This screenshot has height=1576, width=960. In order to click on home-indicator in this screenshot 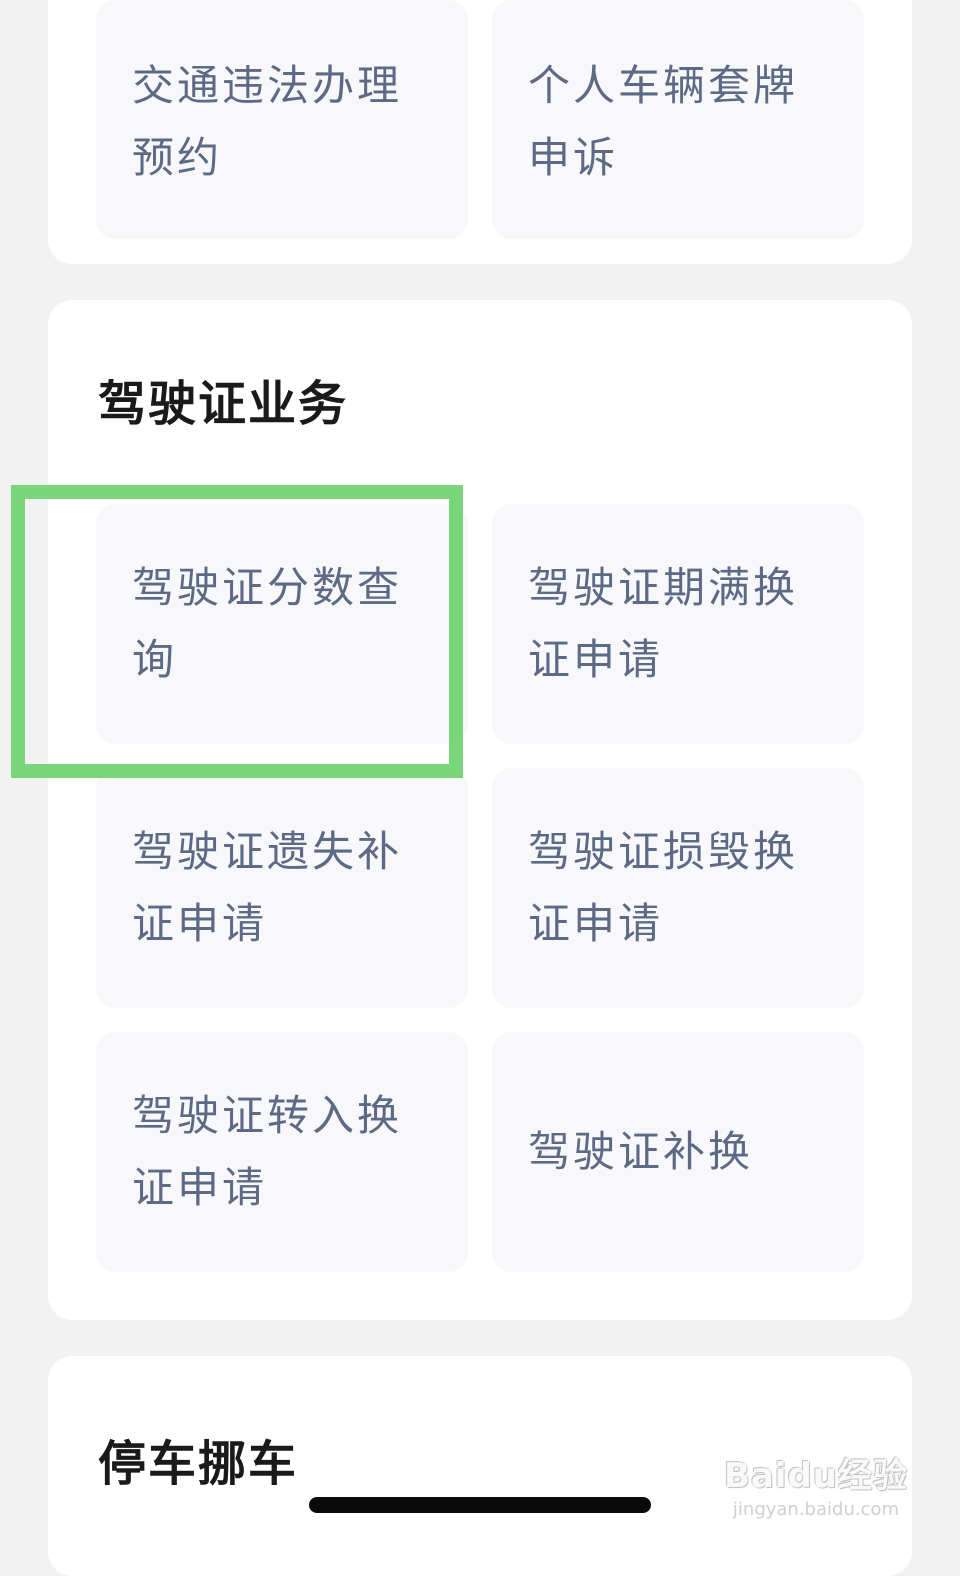, I will do `click(480, 1505)`.